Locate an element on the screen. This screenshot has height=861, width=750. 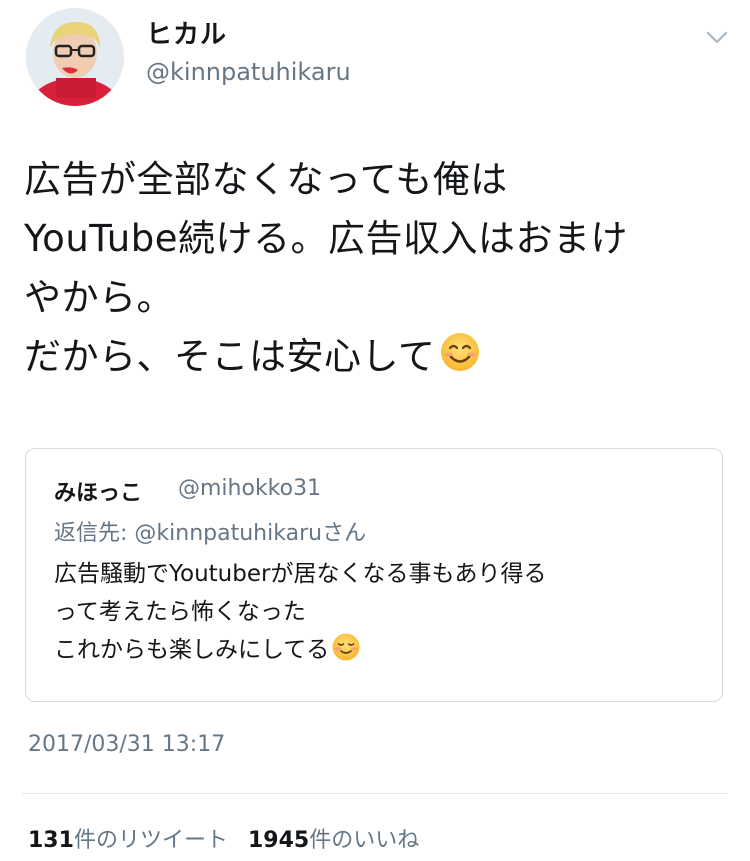
quote-reply-context: 返信先: @kinnpatuhikaruさん is located at coordinates (210, 531).